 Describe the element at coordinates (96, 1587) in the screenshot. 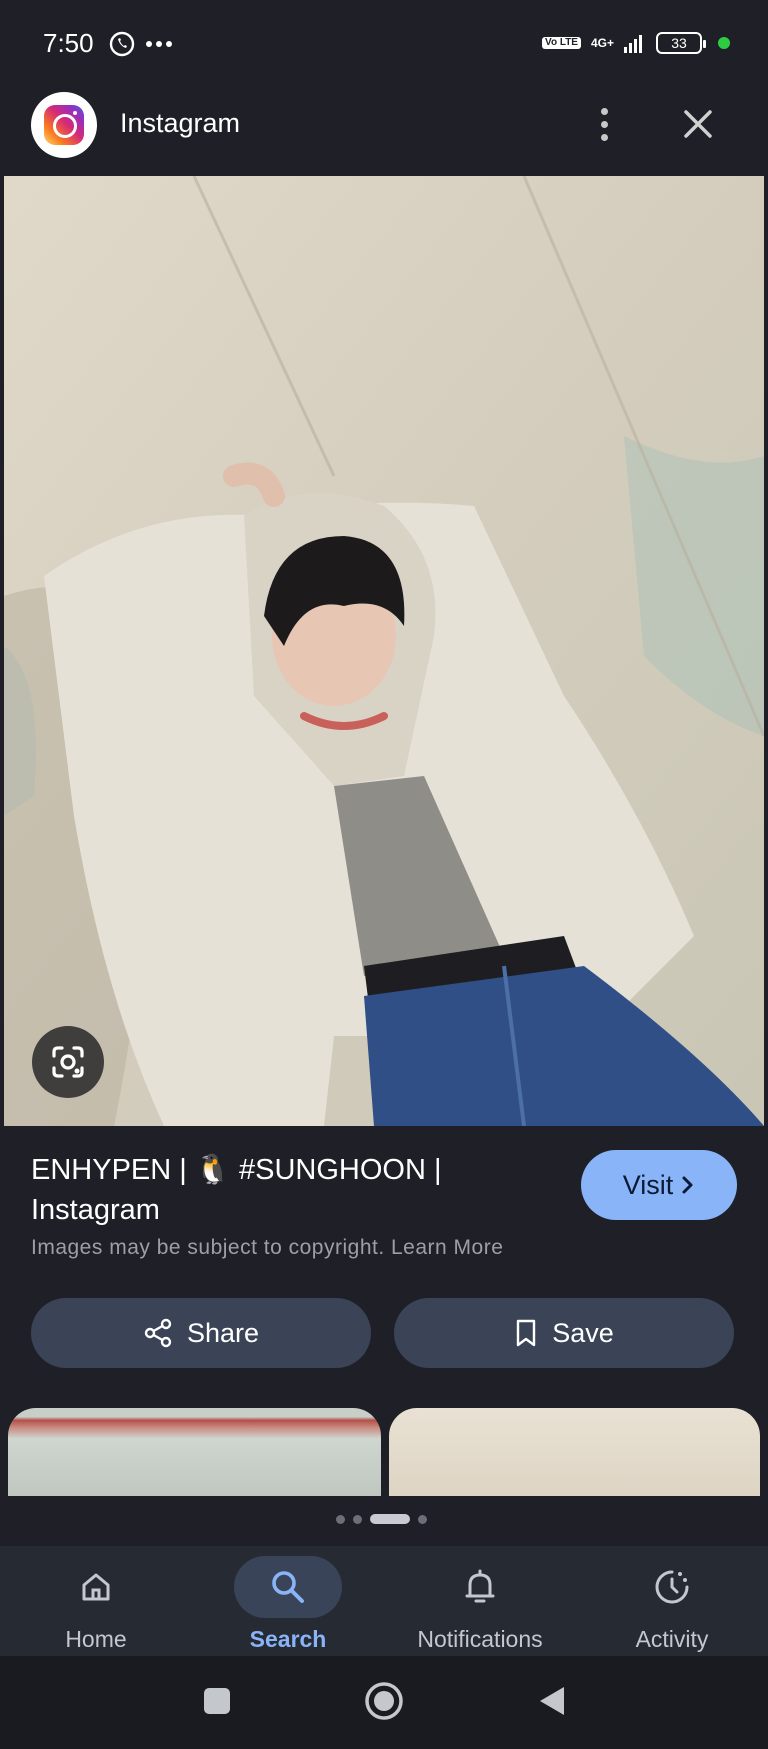

I see `home-icon` at that location.